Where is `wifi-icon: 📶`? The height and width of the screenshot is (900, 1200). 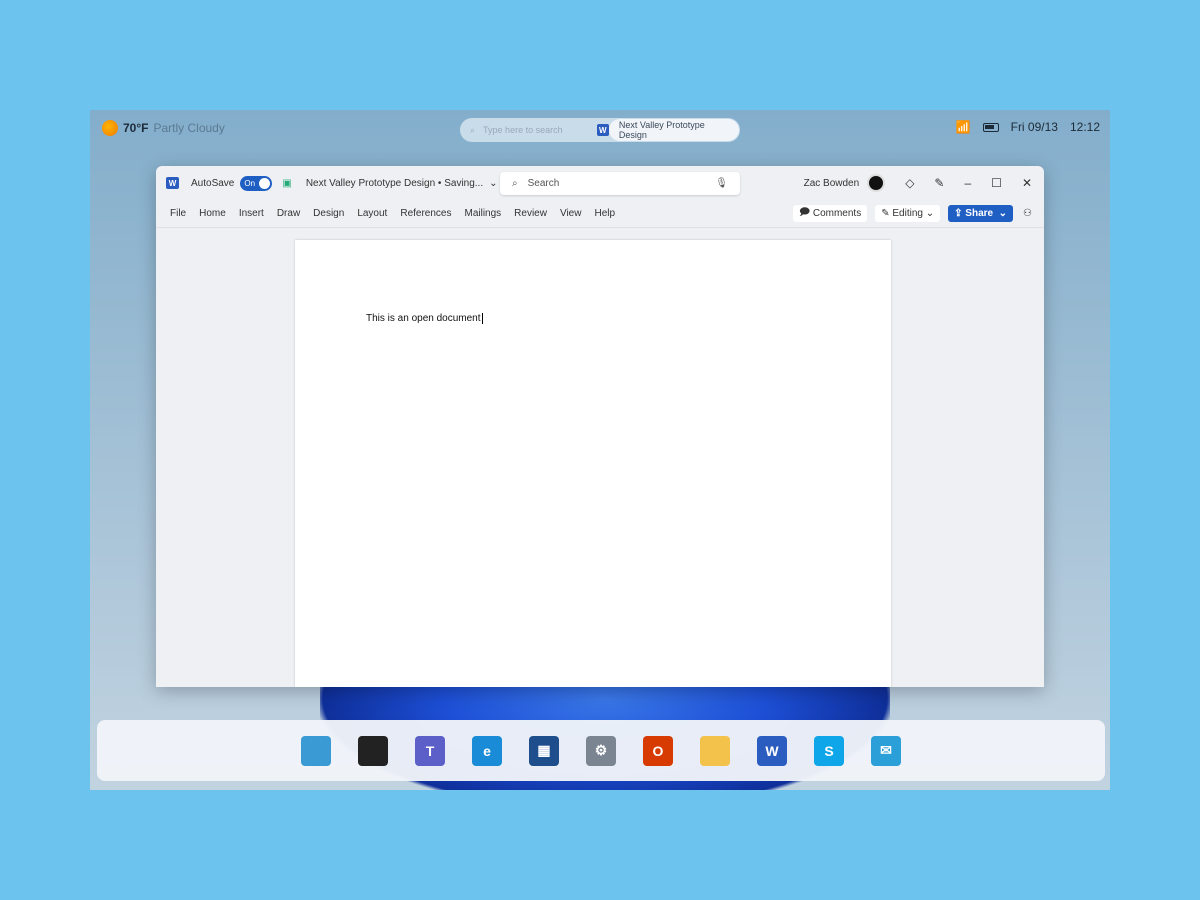
wifi-icon: 📶 is located at coordinates (963, 127).